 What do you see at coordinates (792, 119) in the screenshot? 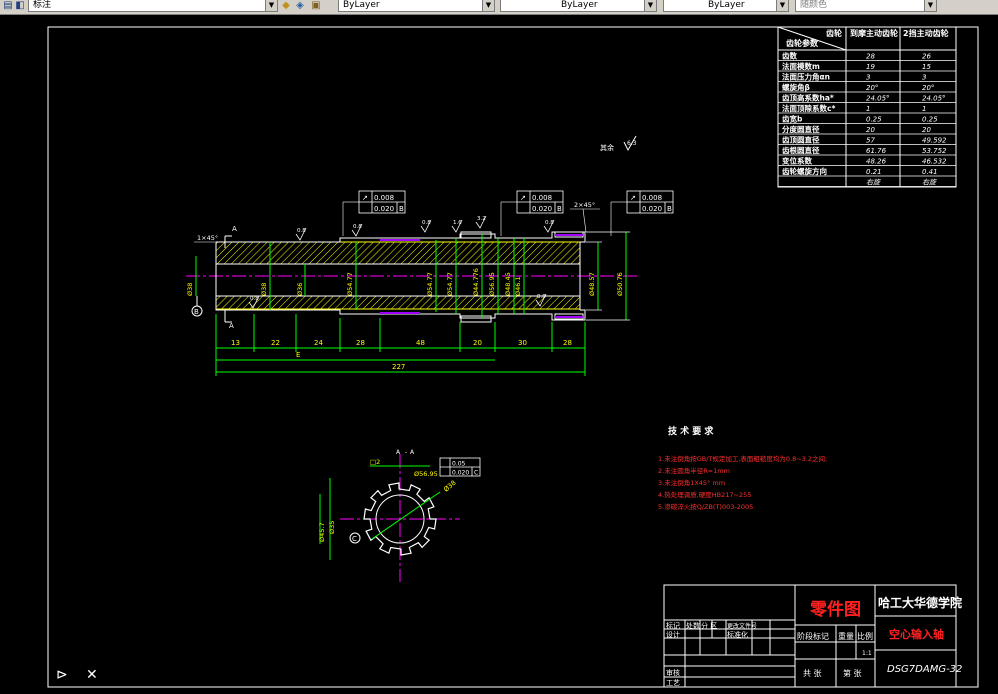
I see `param-row-label: 齿宽b` at bounding box center [792, 119].